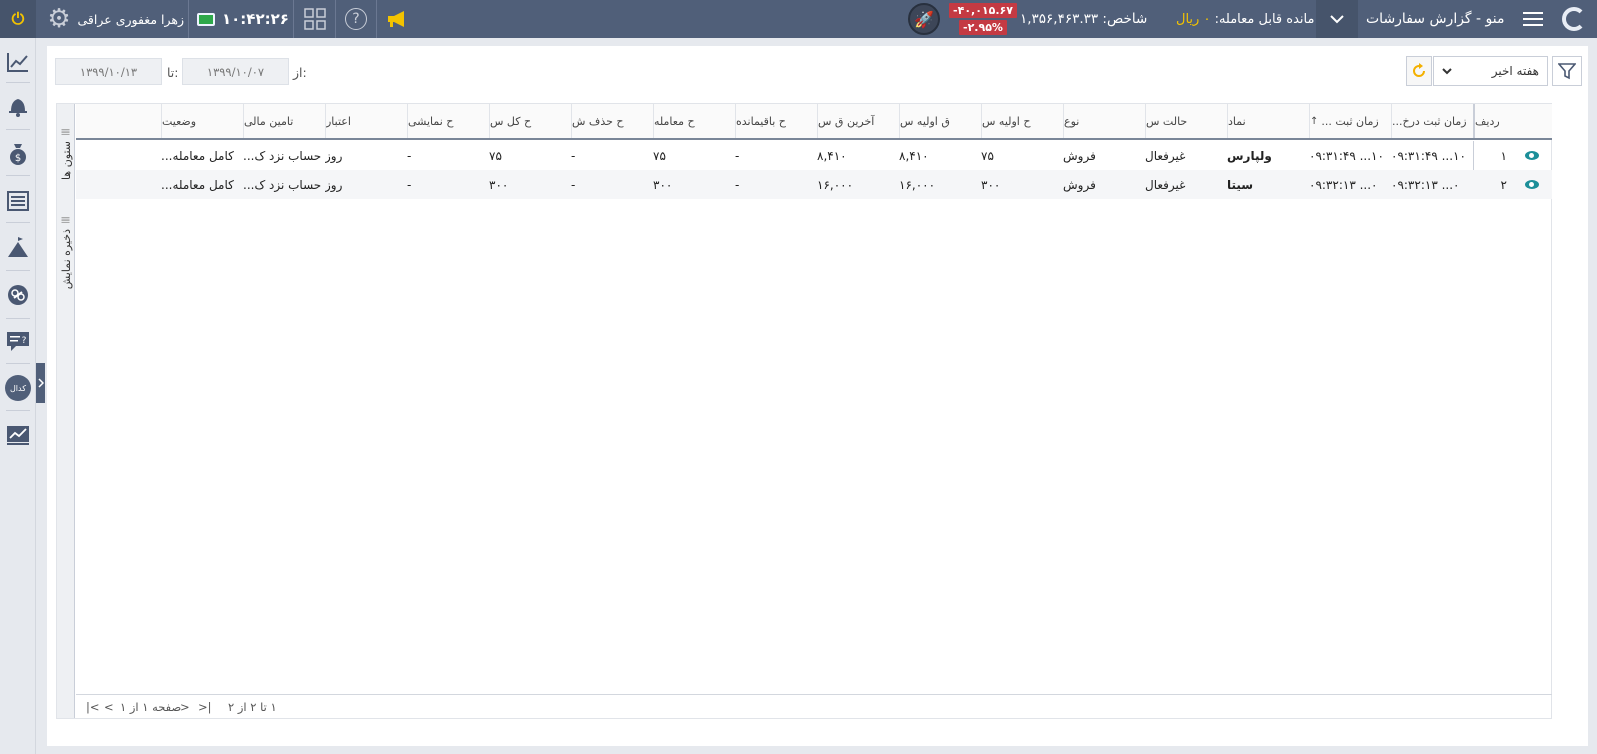 The image size is (1597, 754). Describe the element at coordinates (983, 10) in the screenshot. I see `index-change: -۴۰,۰۱۵.۶۷` at that location.